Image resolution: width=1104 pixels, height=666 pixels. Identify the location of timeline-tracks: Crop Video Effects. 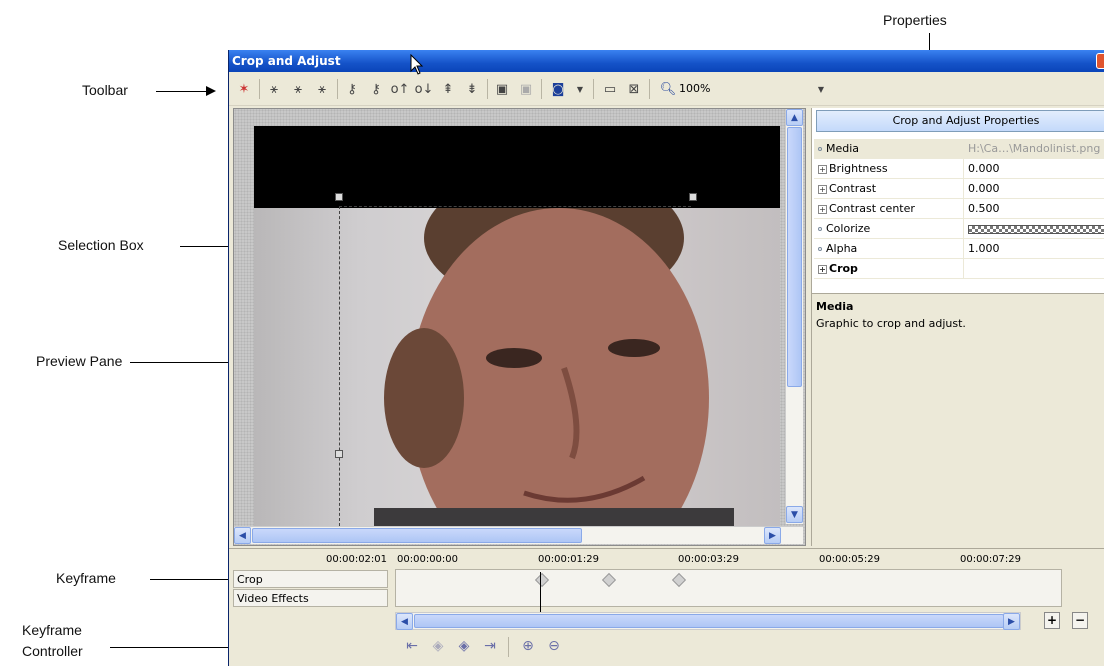
(666, 599).